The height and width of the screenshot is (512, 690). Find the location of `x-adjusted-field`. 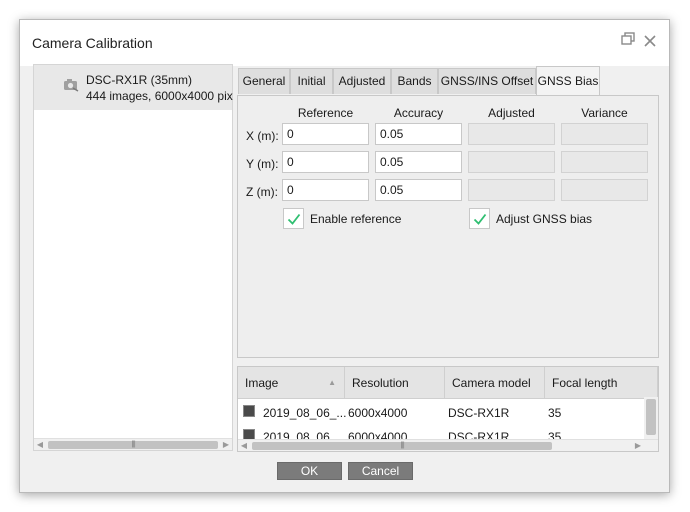

x-adjusted-field is located at coordinates (511, 134).